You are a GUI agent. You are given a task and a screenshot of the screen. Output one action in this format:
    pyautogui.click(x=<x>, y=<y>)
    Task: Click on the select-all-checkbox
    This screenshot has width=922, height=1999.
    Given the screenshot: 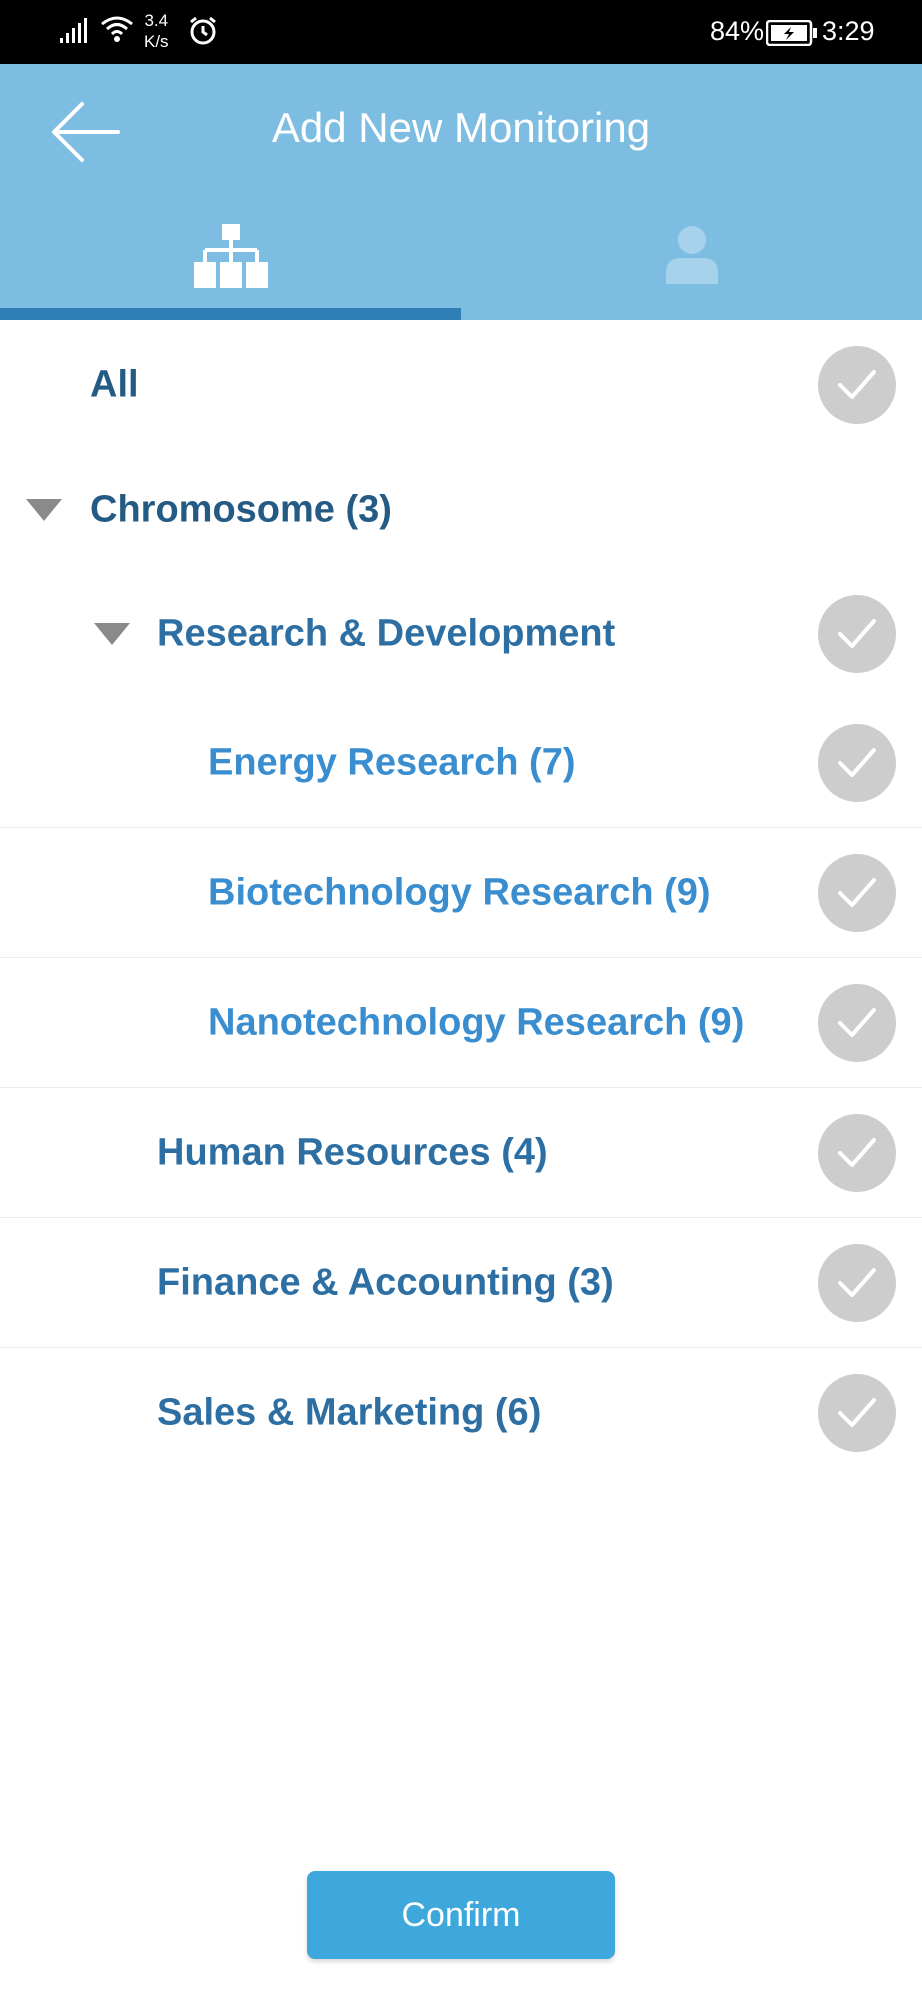 What is the action you would take?
    pyautogui.click(x=857, y=385)
    